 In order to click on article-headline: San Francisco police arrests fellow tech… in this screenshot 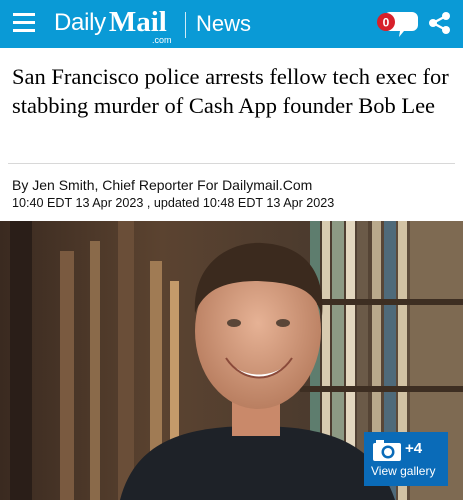, I will do `click(230, 91)`.